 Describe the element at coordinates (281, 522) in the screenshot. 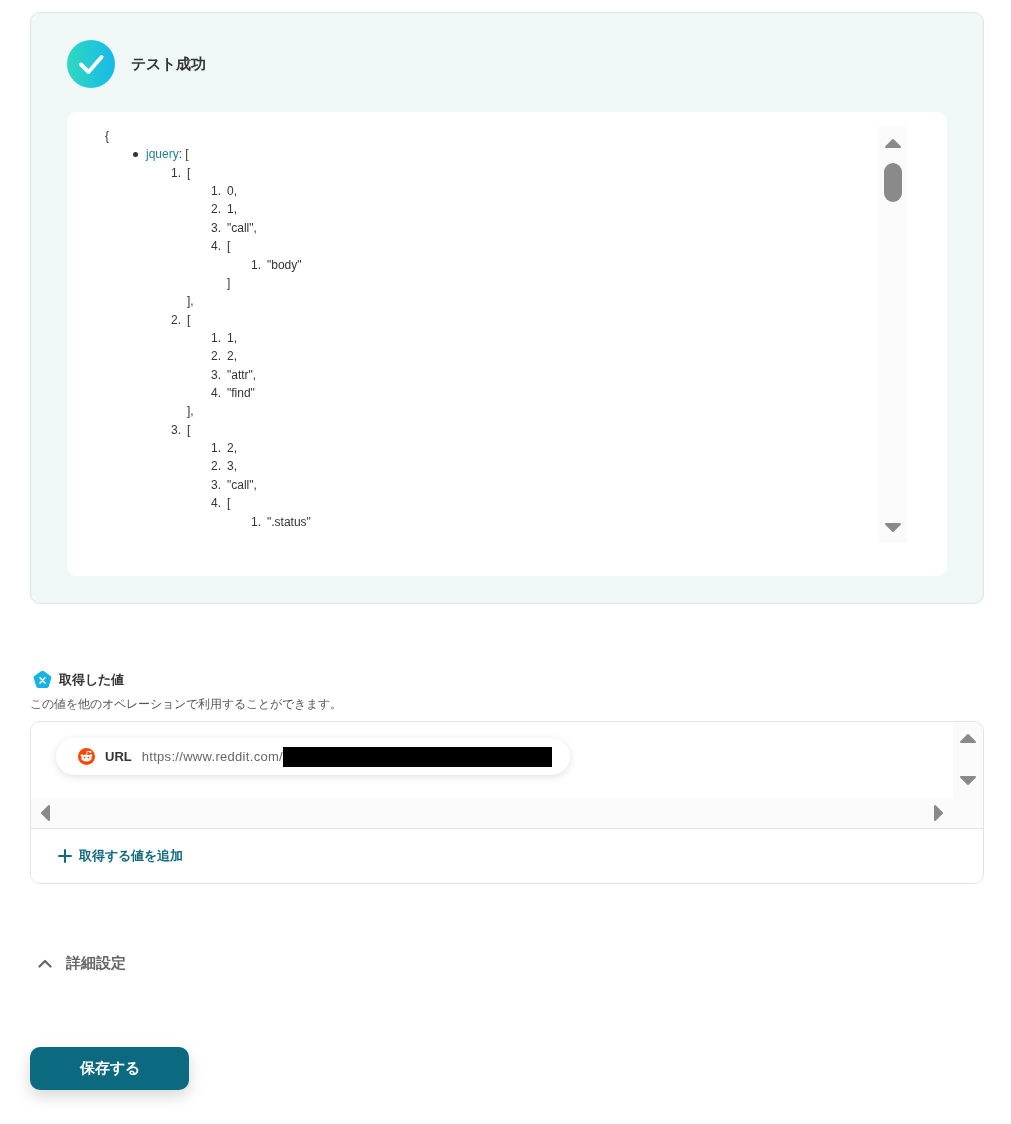

I see `json-line: 1. ".status"` at that location.